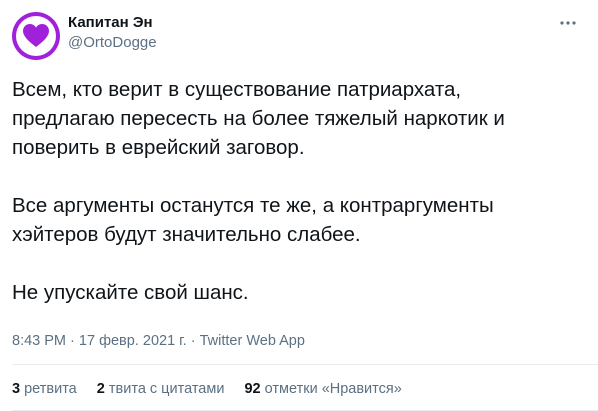 The width and height of the screenshot is (598, 411). I want to click on author-handle: @OrtoDogge, so click(112, 43).